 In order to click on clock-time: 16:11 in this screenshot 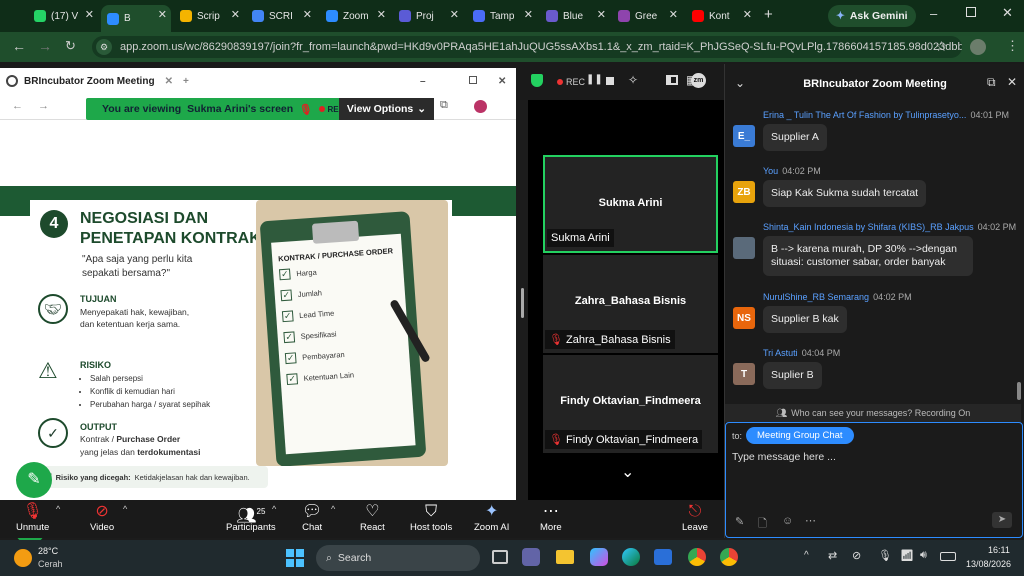, I will do `click(999, 550)`.